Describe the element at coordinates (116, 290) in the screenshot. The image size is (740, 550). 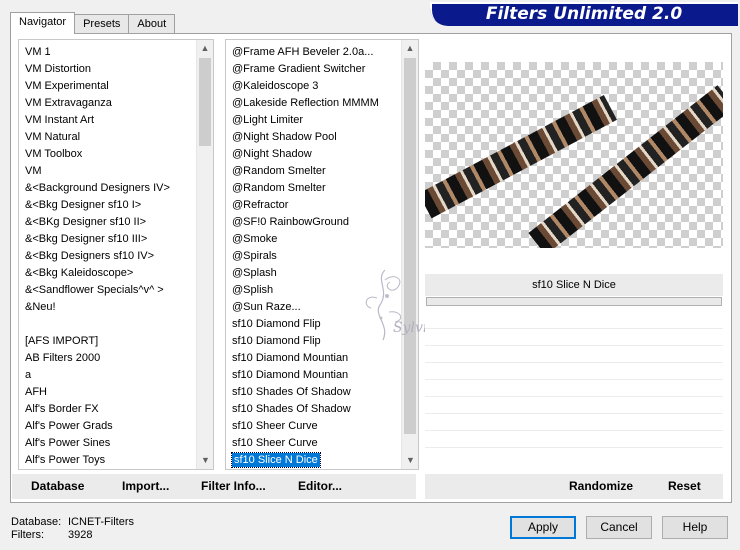
I see `list-item: &<Sandflower Specials^v^ >` at that location.